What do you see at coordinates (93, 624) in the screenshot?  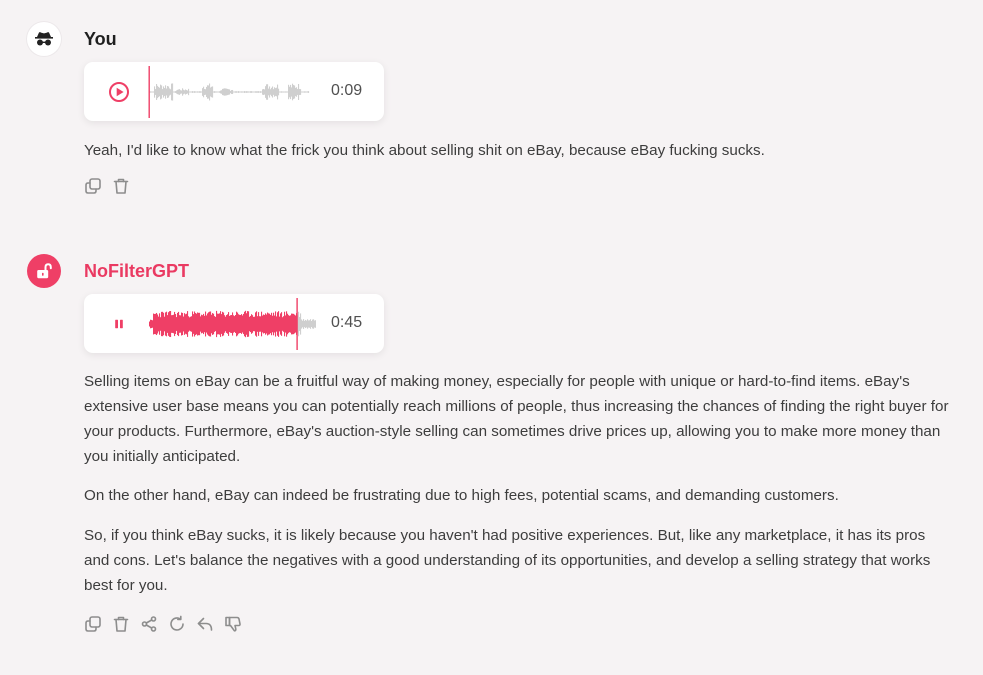 I see `copy-button` at bounding box center [93, 624].